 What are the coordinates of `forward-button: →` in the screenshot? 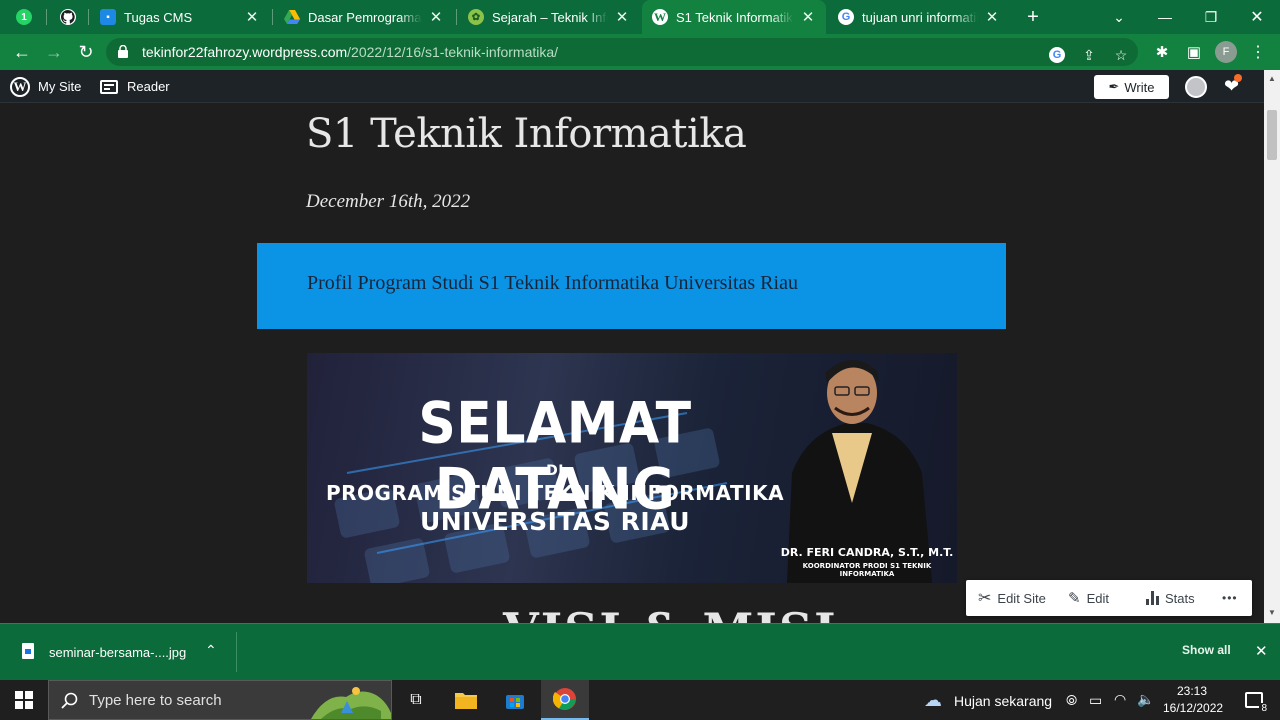 It's located at (54, 52).